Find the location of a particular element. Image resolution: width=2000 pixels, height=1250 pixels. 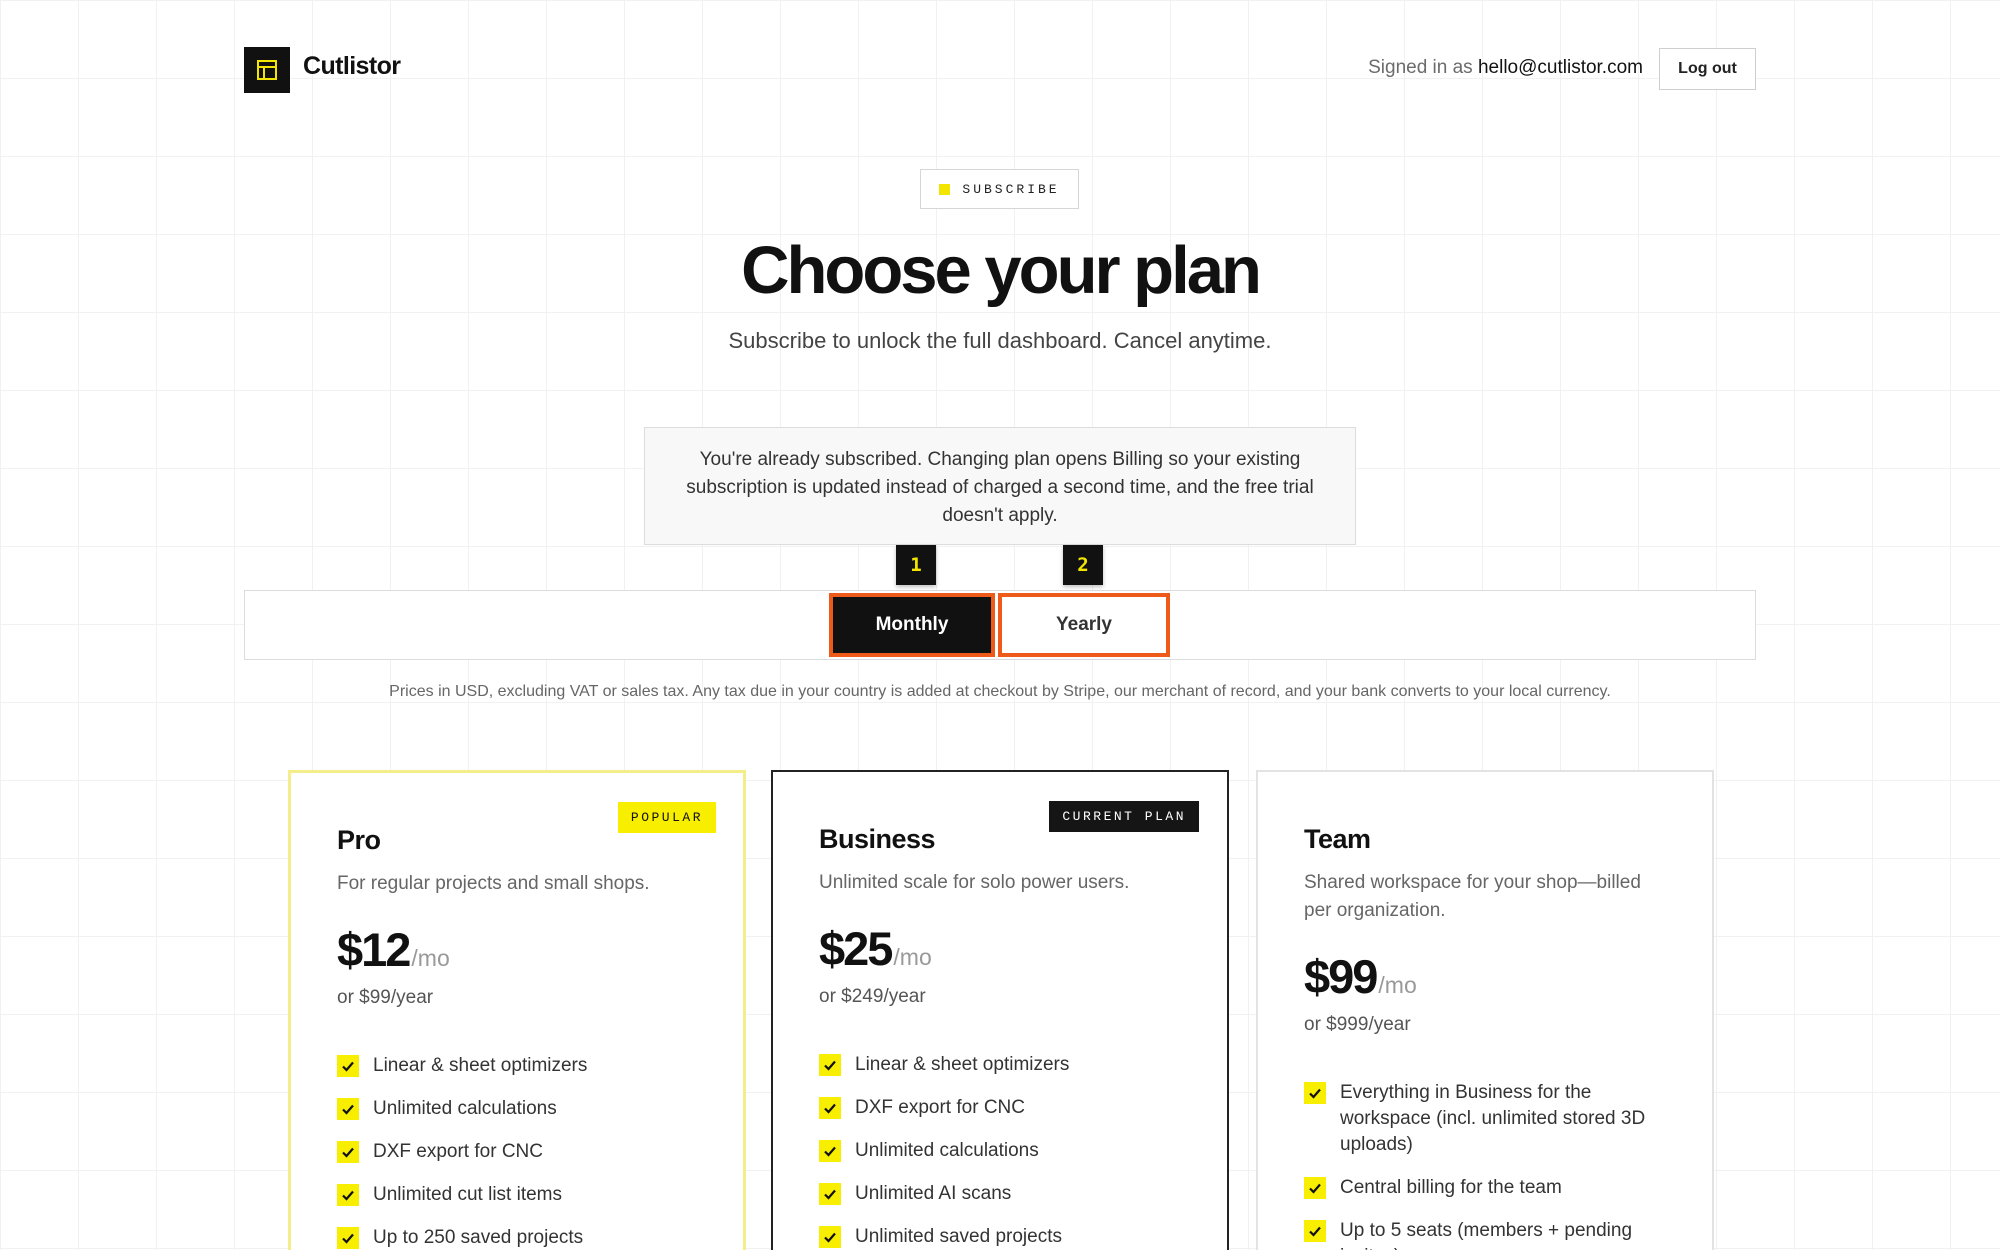

marker-2: 2 is located at coordinates (1083, 565).